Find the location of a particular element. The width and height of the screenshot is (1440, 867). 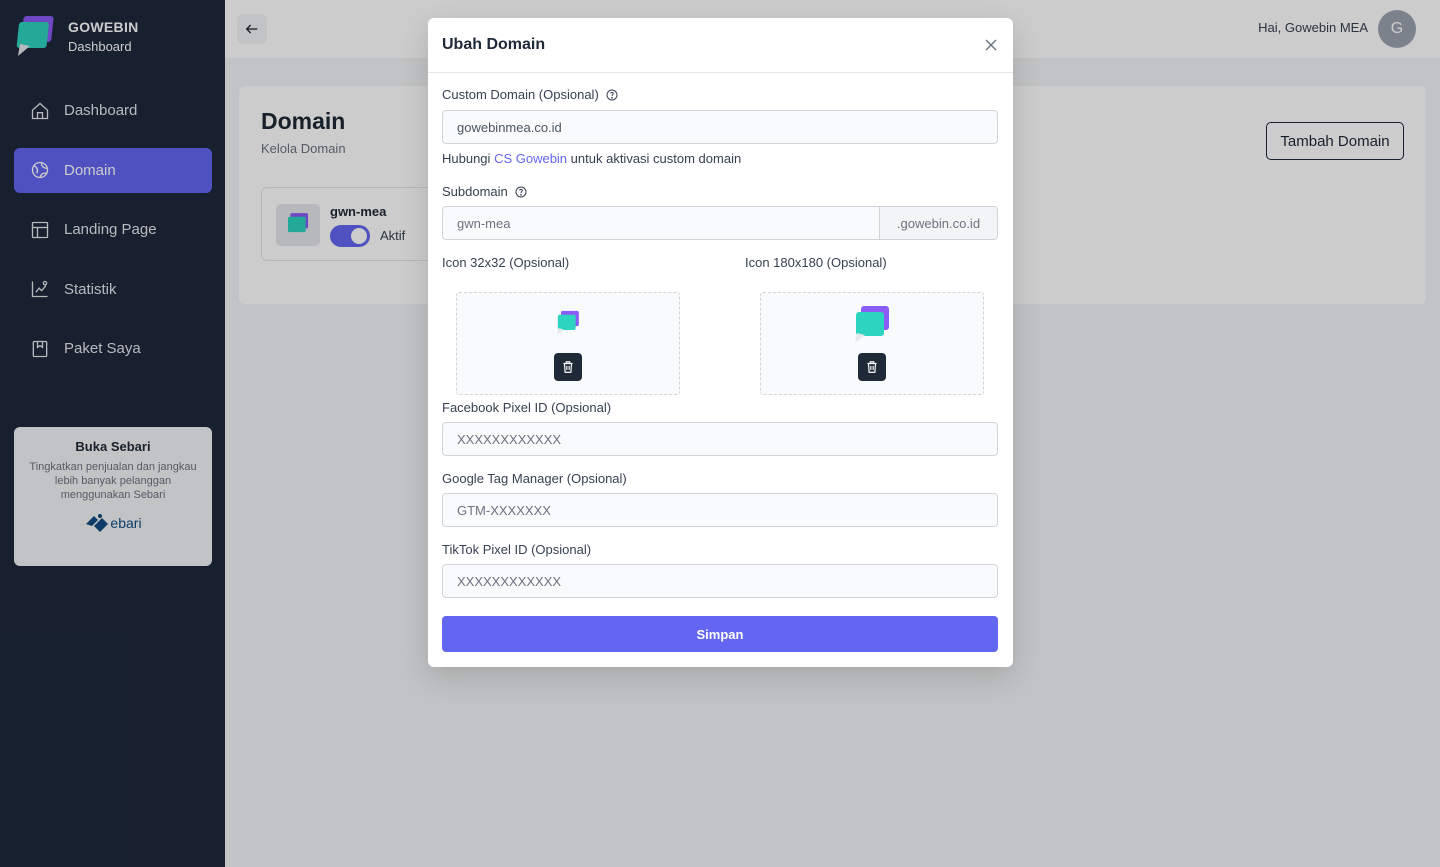

cs-gowebin-link: CS Gowebin is located at coordinates (530, 158).